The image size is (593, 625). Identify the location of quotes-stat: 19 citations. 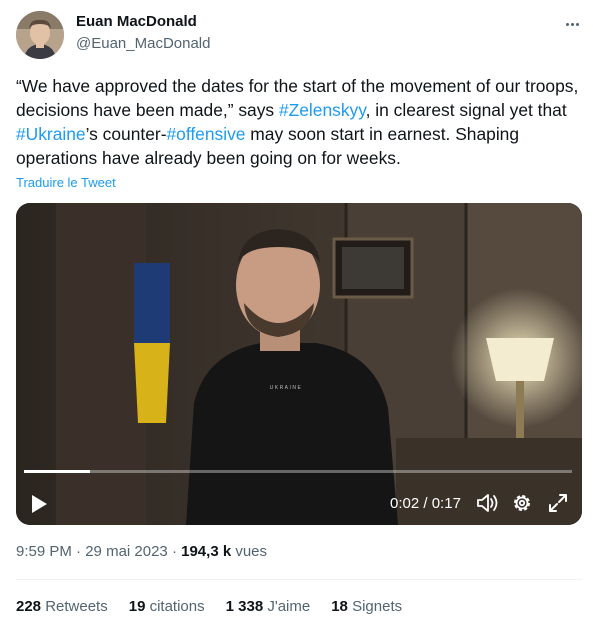
(167, 606).